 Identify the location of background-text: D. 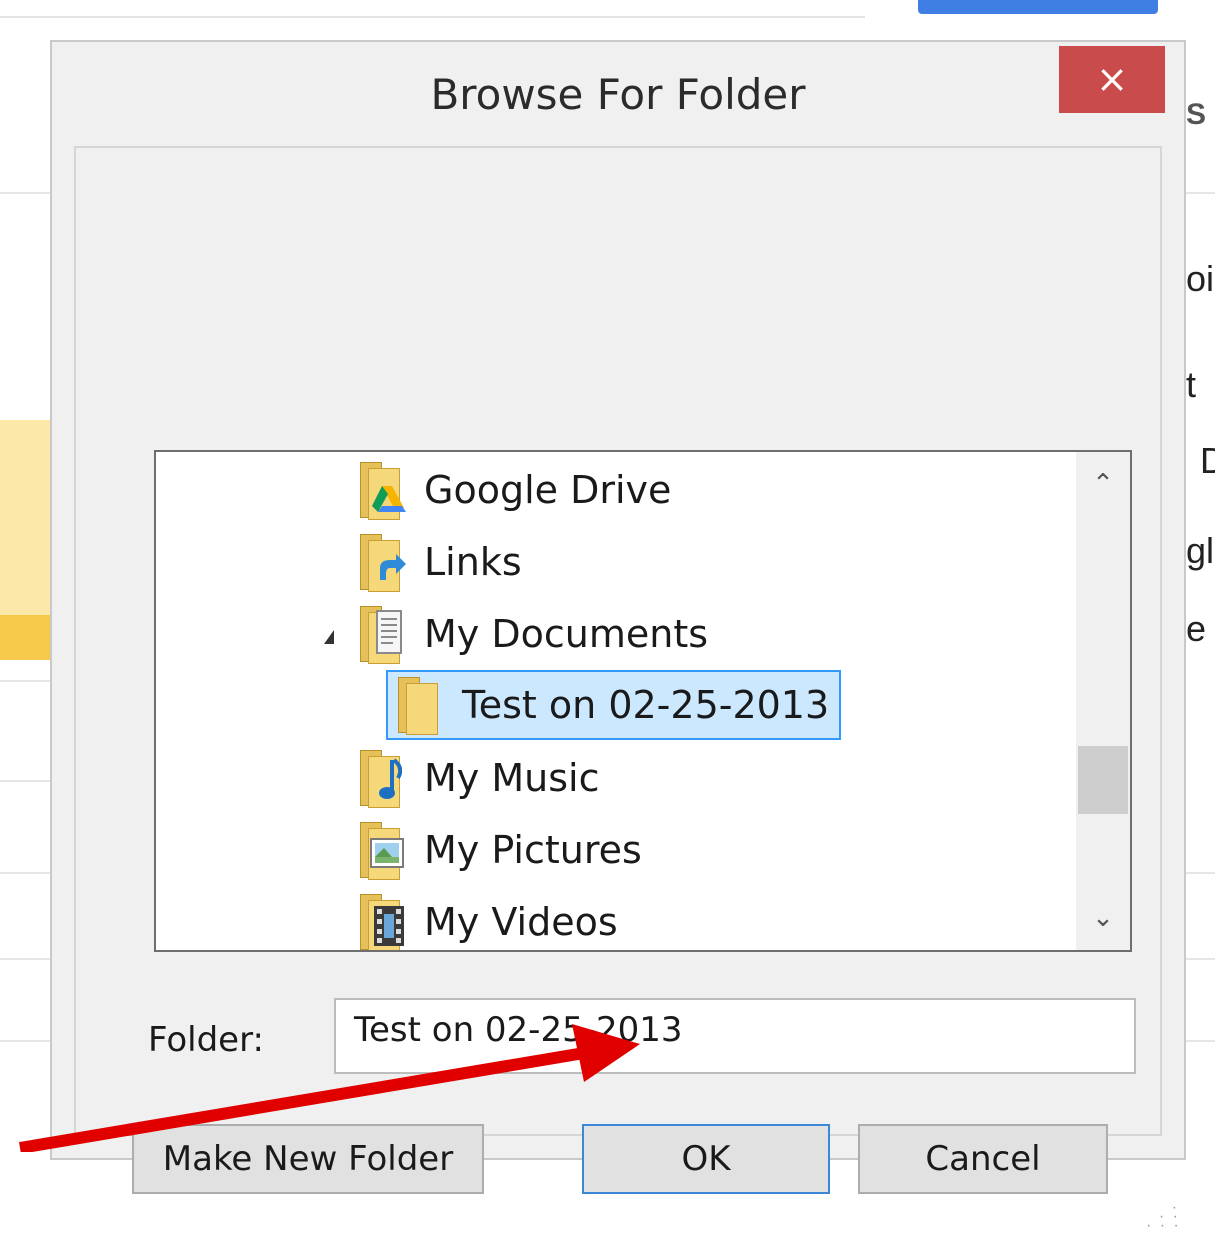
(1207, 460).